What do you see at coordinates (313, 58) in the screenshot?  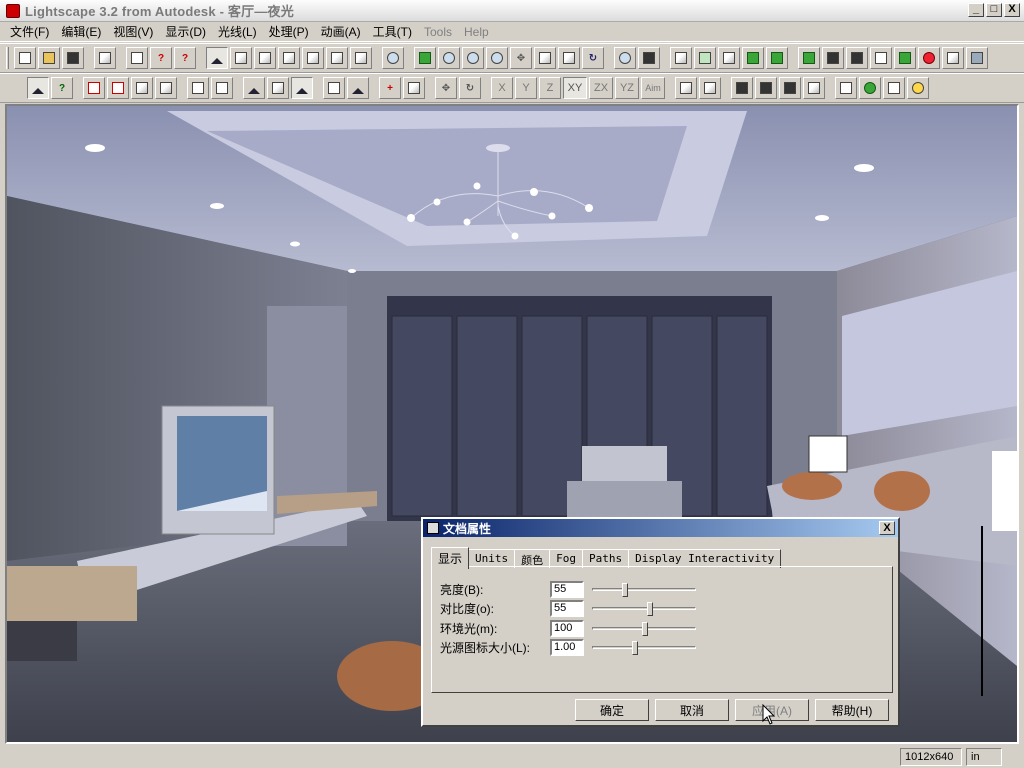 I see `cube-view-4-icon` at bounding box center [313, 58].